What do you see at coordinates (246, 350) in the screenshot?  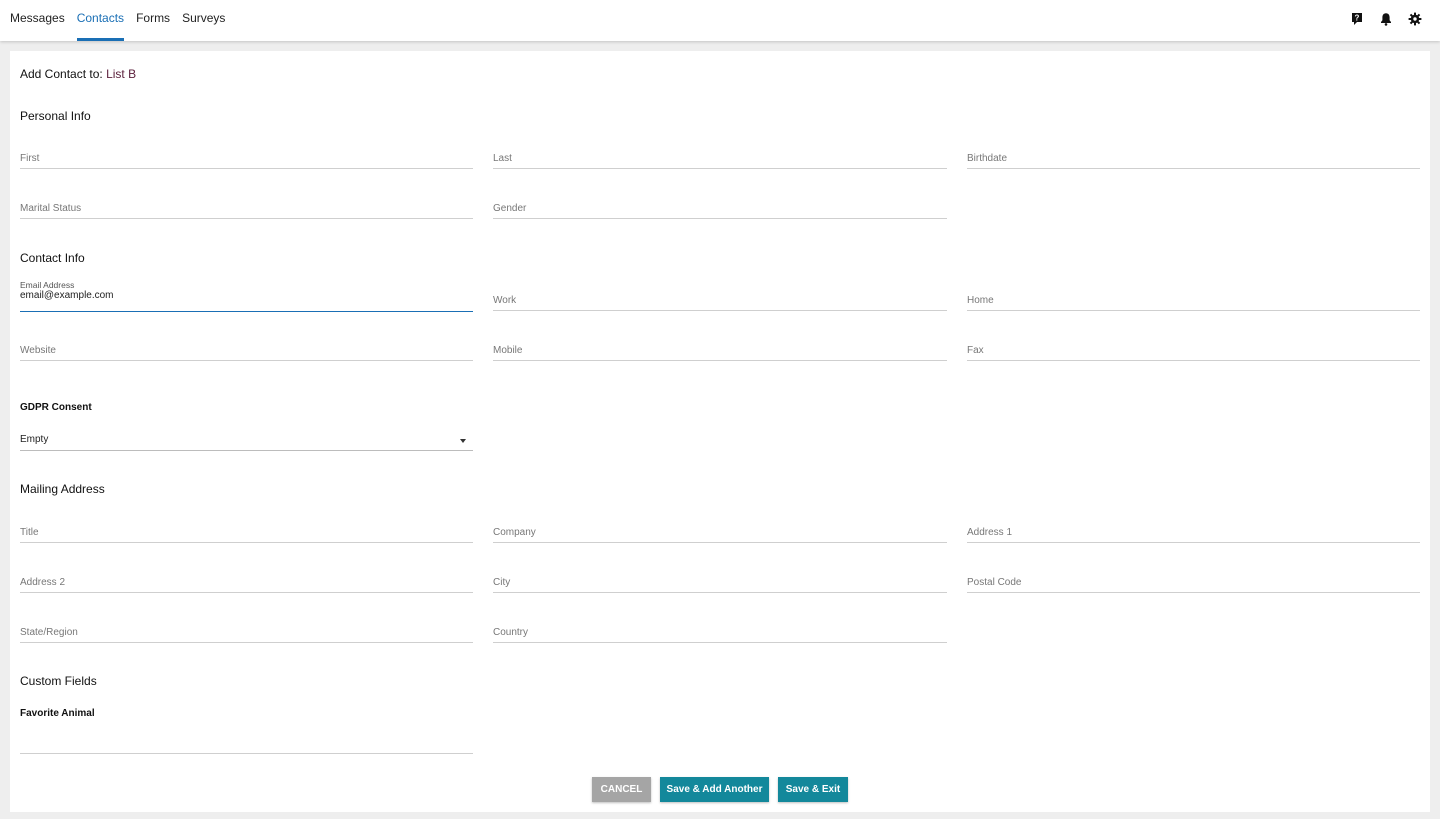 I see `website-input` at bounding box center [246, 350].